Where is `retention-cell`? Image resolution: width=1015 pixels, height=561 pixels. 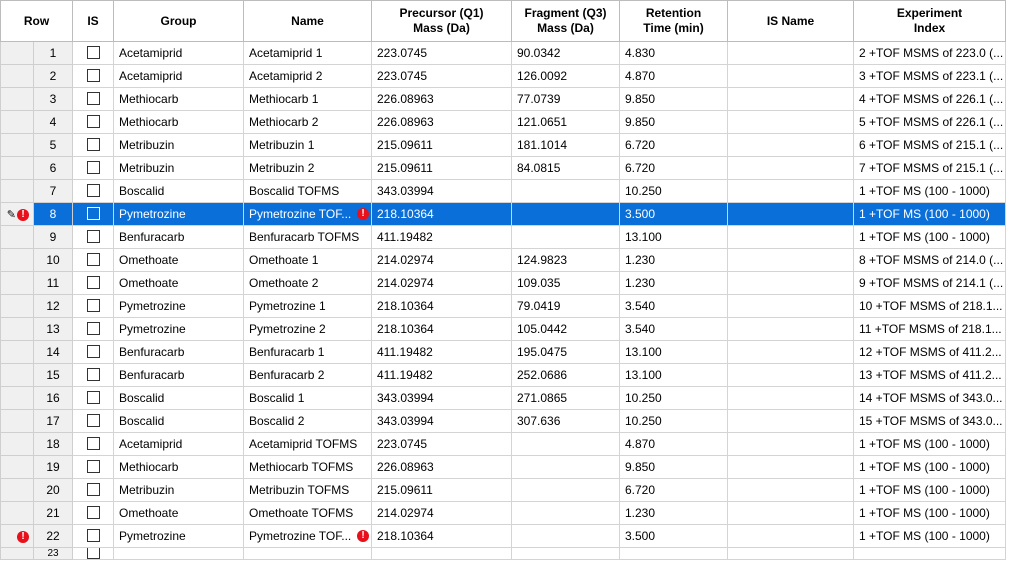
retention-cell is located at coordinates (673, 553).